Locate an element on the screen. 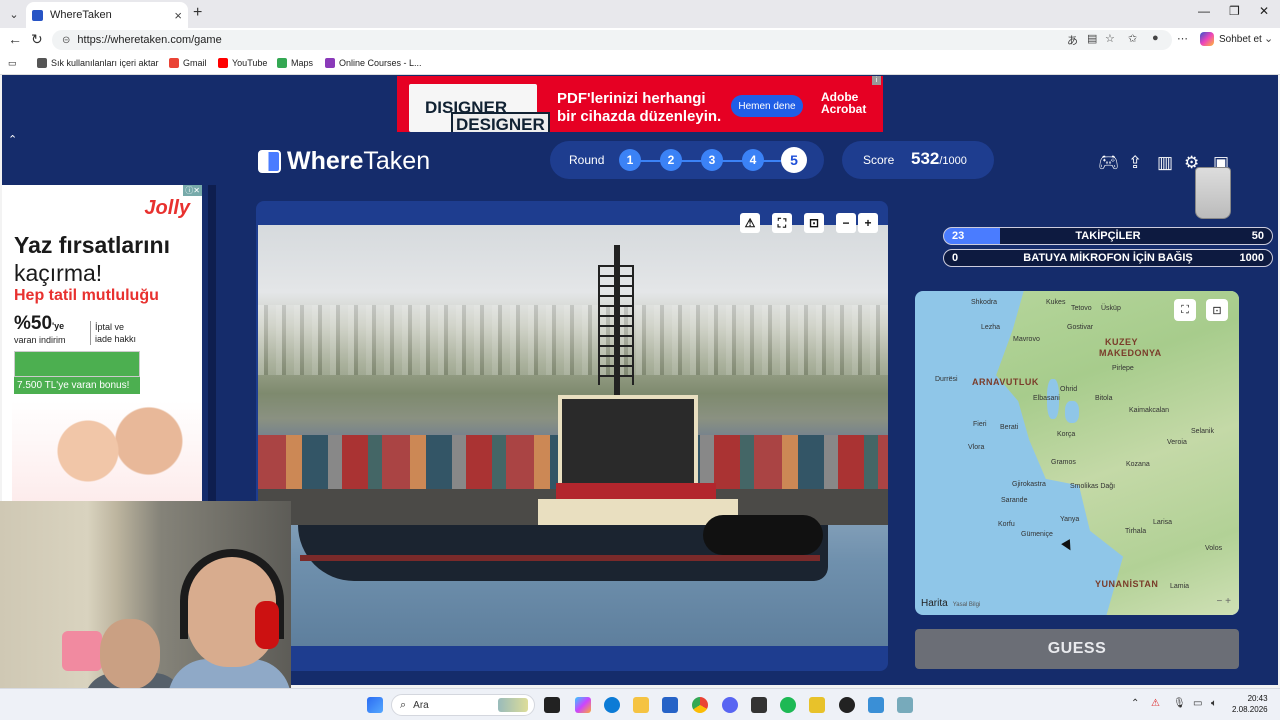  store-icon is located at coordinates (670, 705).